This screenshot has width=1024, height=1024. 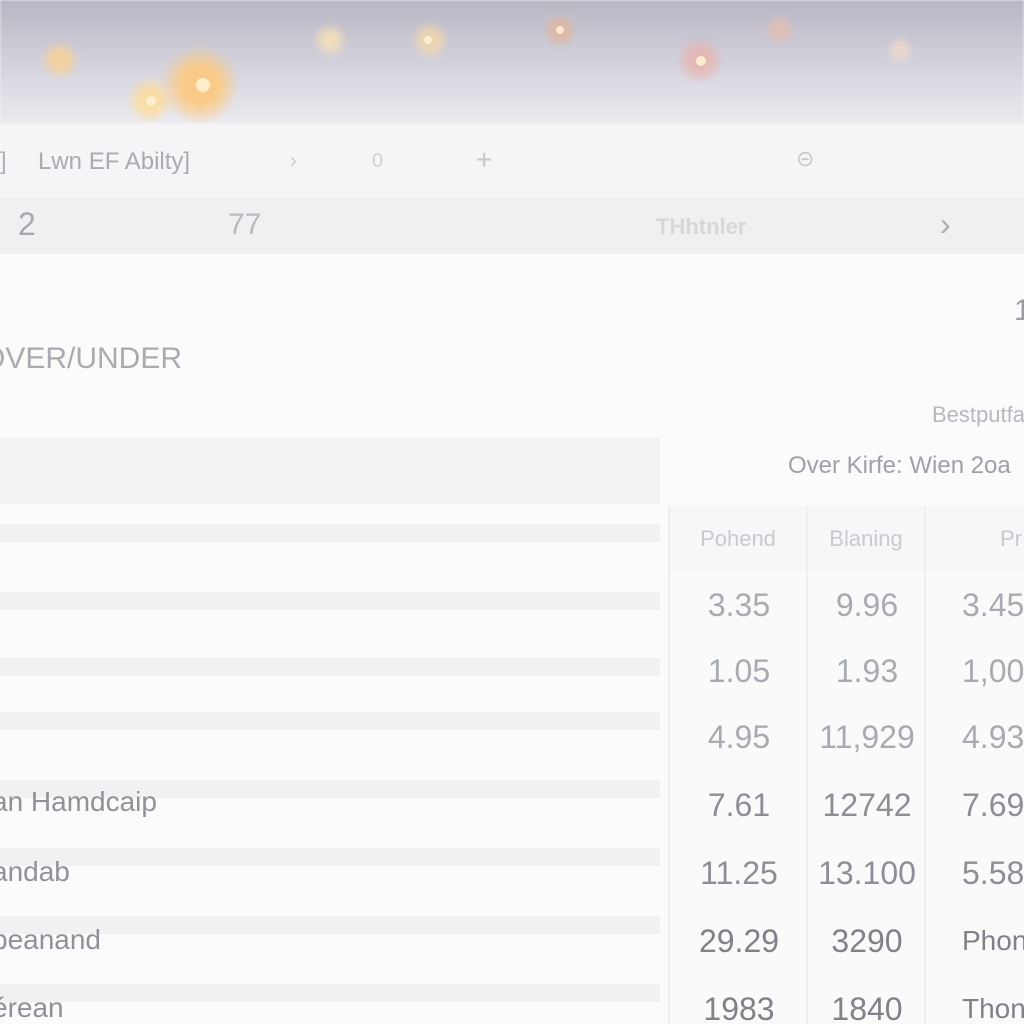 I want to click on odds-cell: 3.45, so click(x=975, y=605).